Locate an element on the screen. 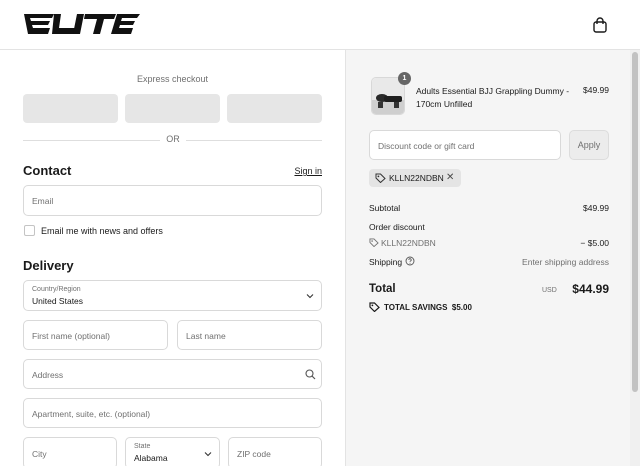 This screenshot has height=466, width=640. zip-field: ZIP code is located at coordinates (275, 451).